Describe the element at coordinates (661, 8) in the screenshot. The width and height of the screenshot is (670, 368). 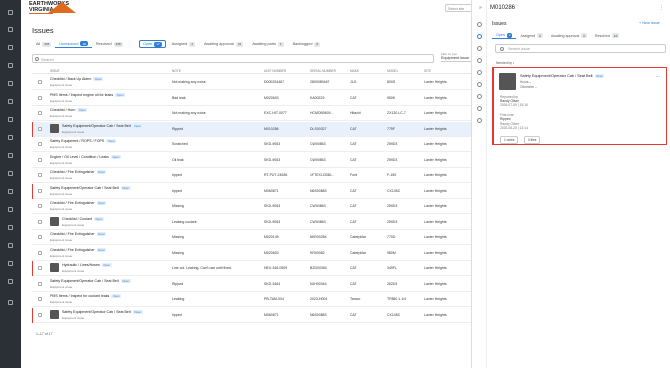
I see `more-icon: ⋮` at that location.